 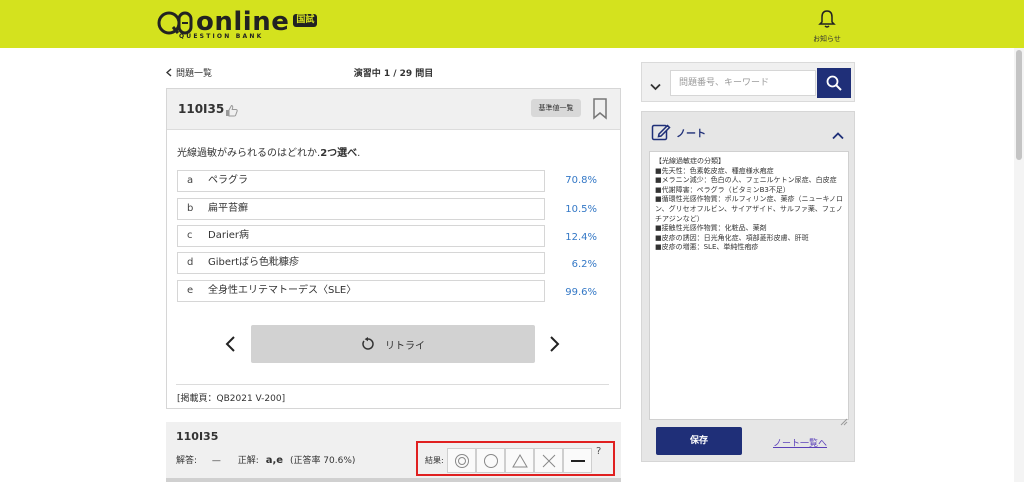 I want to click on correct-rate: (正答率 70.6%), so click(x=322, y=461).